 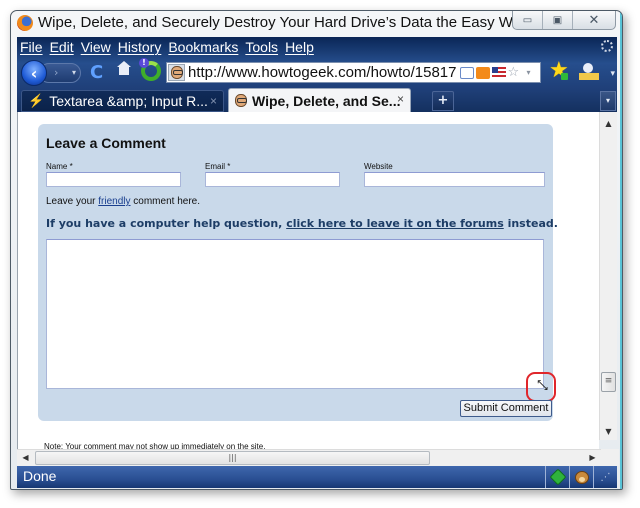 I want to click on status-cell-gem, so click(x=557, y=477).